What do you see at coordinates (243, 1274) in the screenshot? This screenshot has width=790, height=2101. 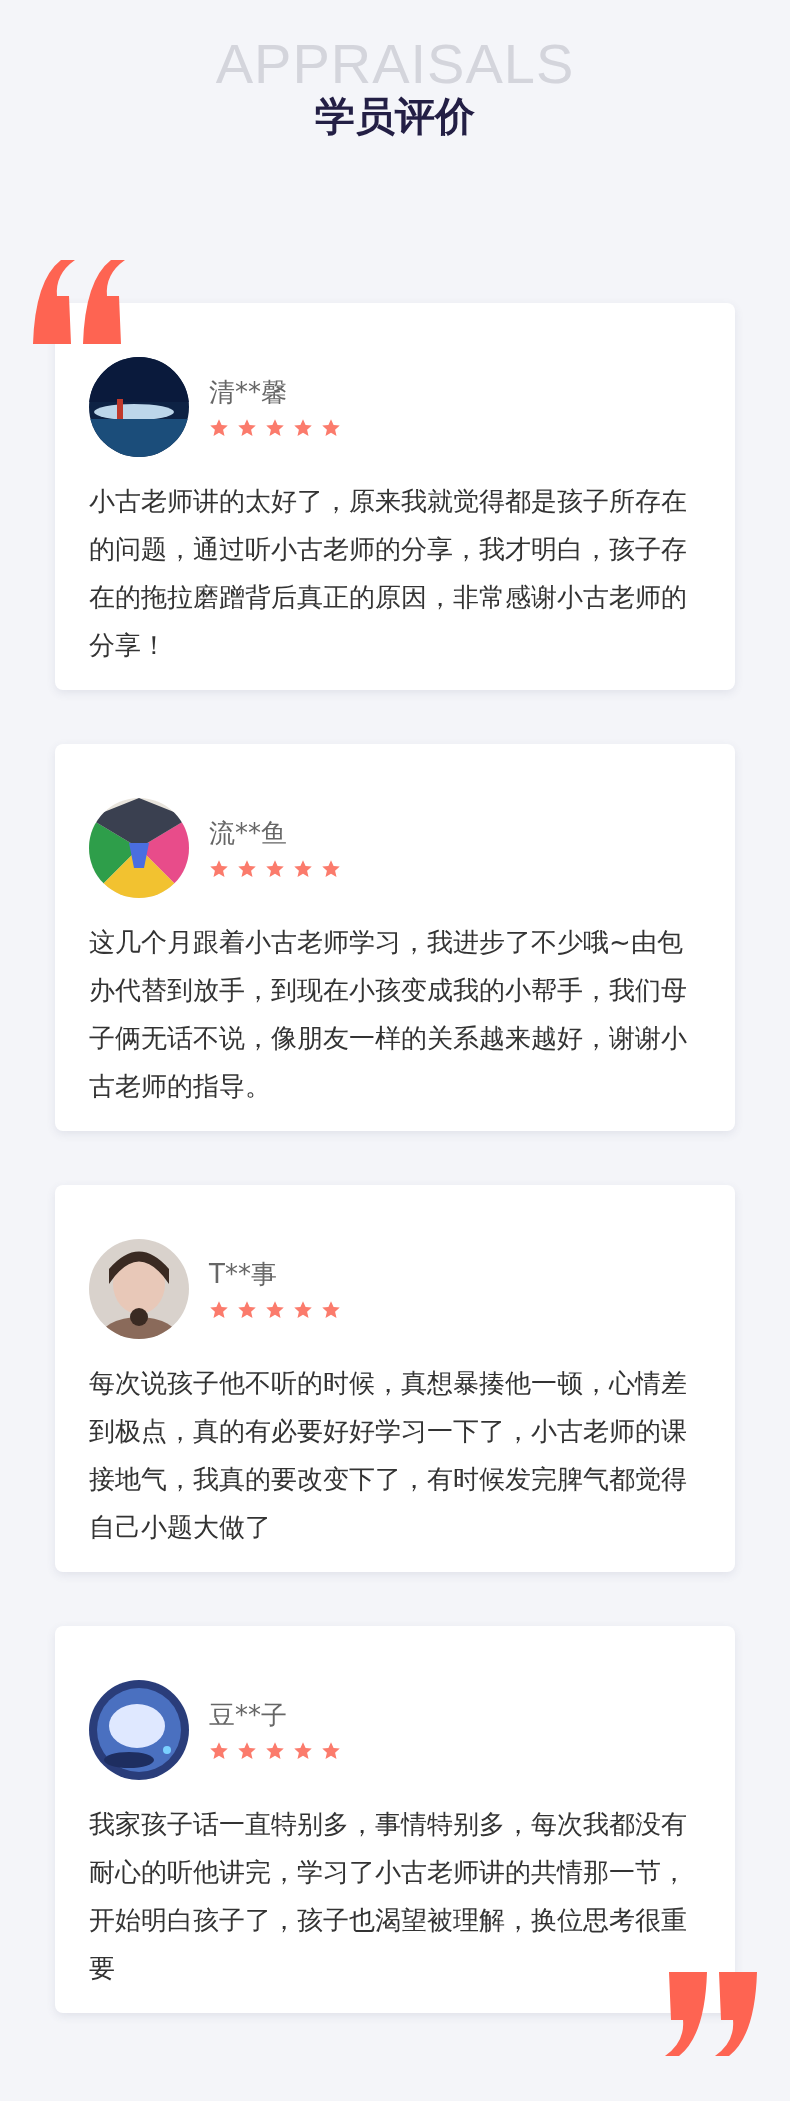 I see `reviewer-name: T**事` at bounding box center [243, 1274].